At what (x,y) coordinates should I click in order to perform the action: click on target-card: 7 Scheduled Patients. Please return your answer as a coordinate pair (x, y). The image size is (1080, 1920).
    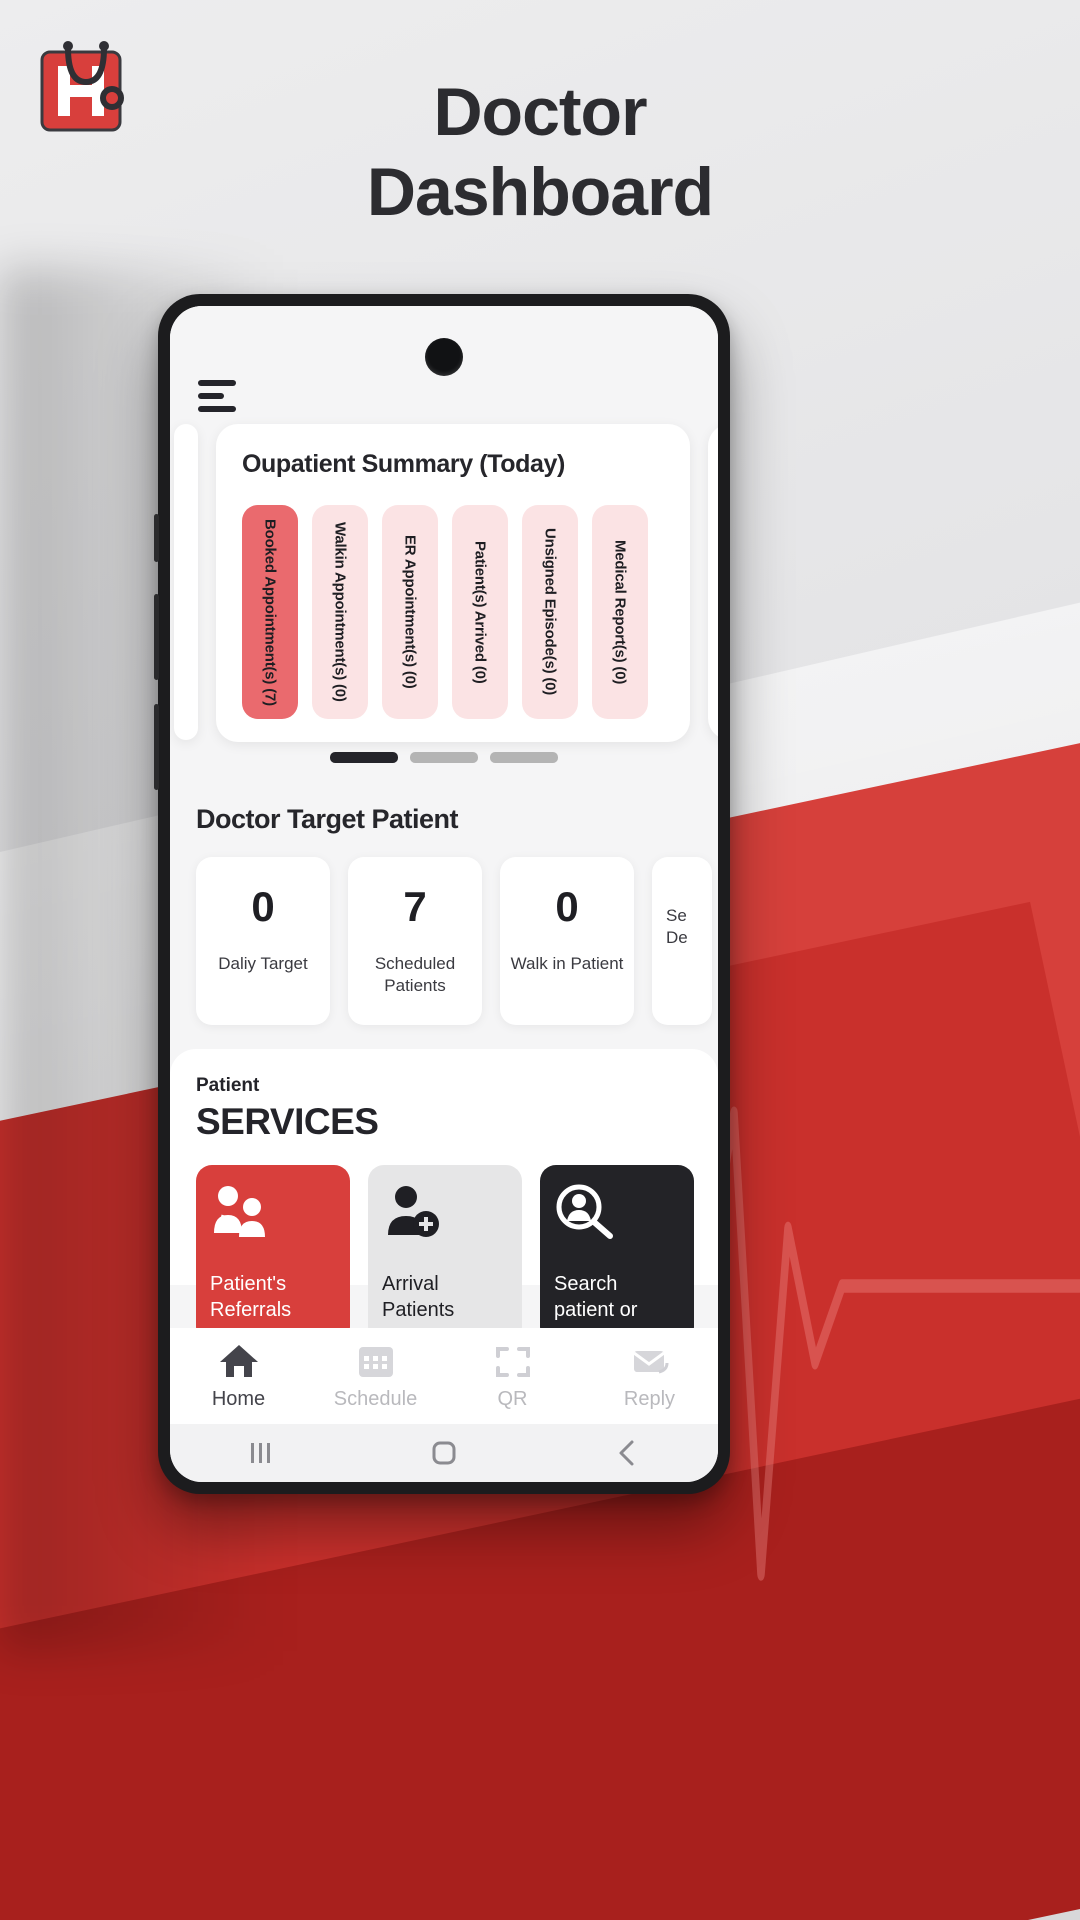
    Looking at the image, I should click on (415, 941).